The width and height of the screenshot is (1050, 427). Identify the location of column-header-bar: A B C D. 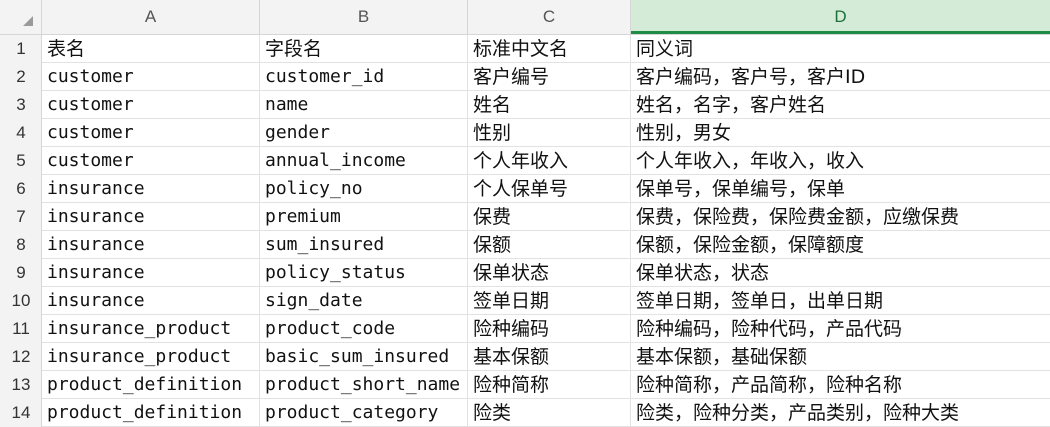
(525, 17).